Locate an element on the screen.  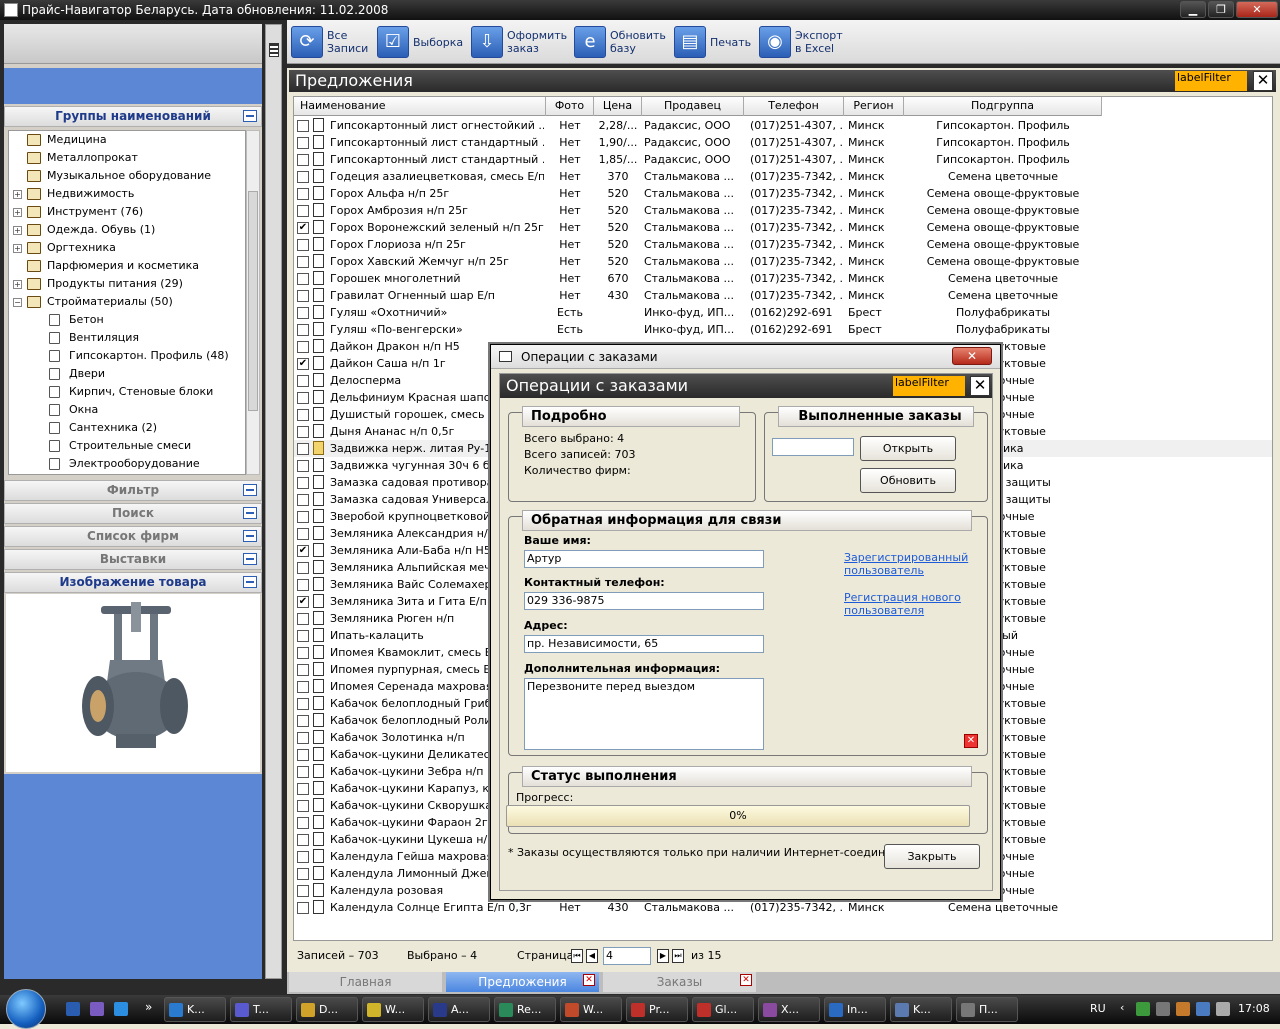
filter-section-header: Фильтр is located at coordinates (133, 490).